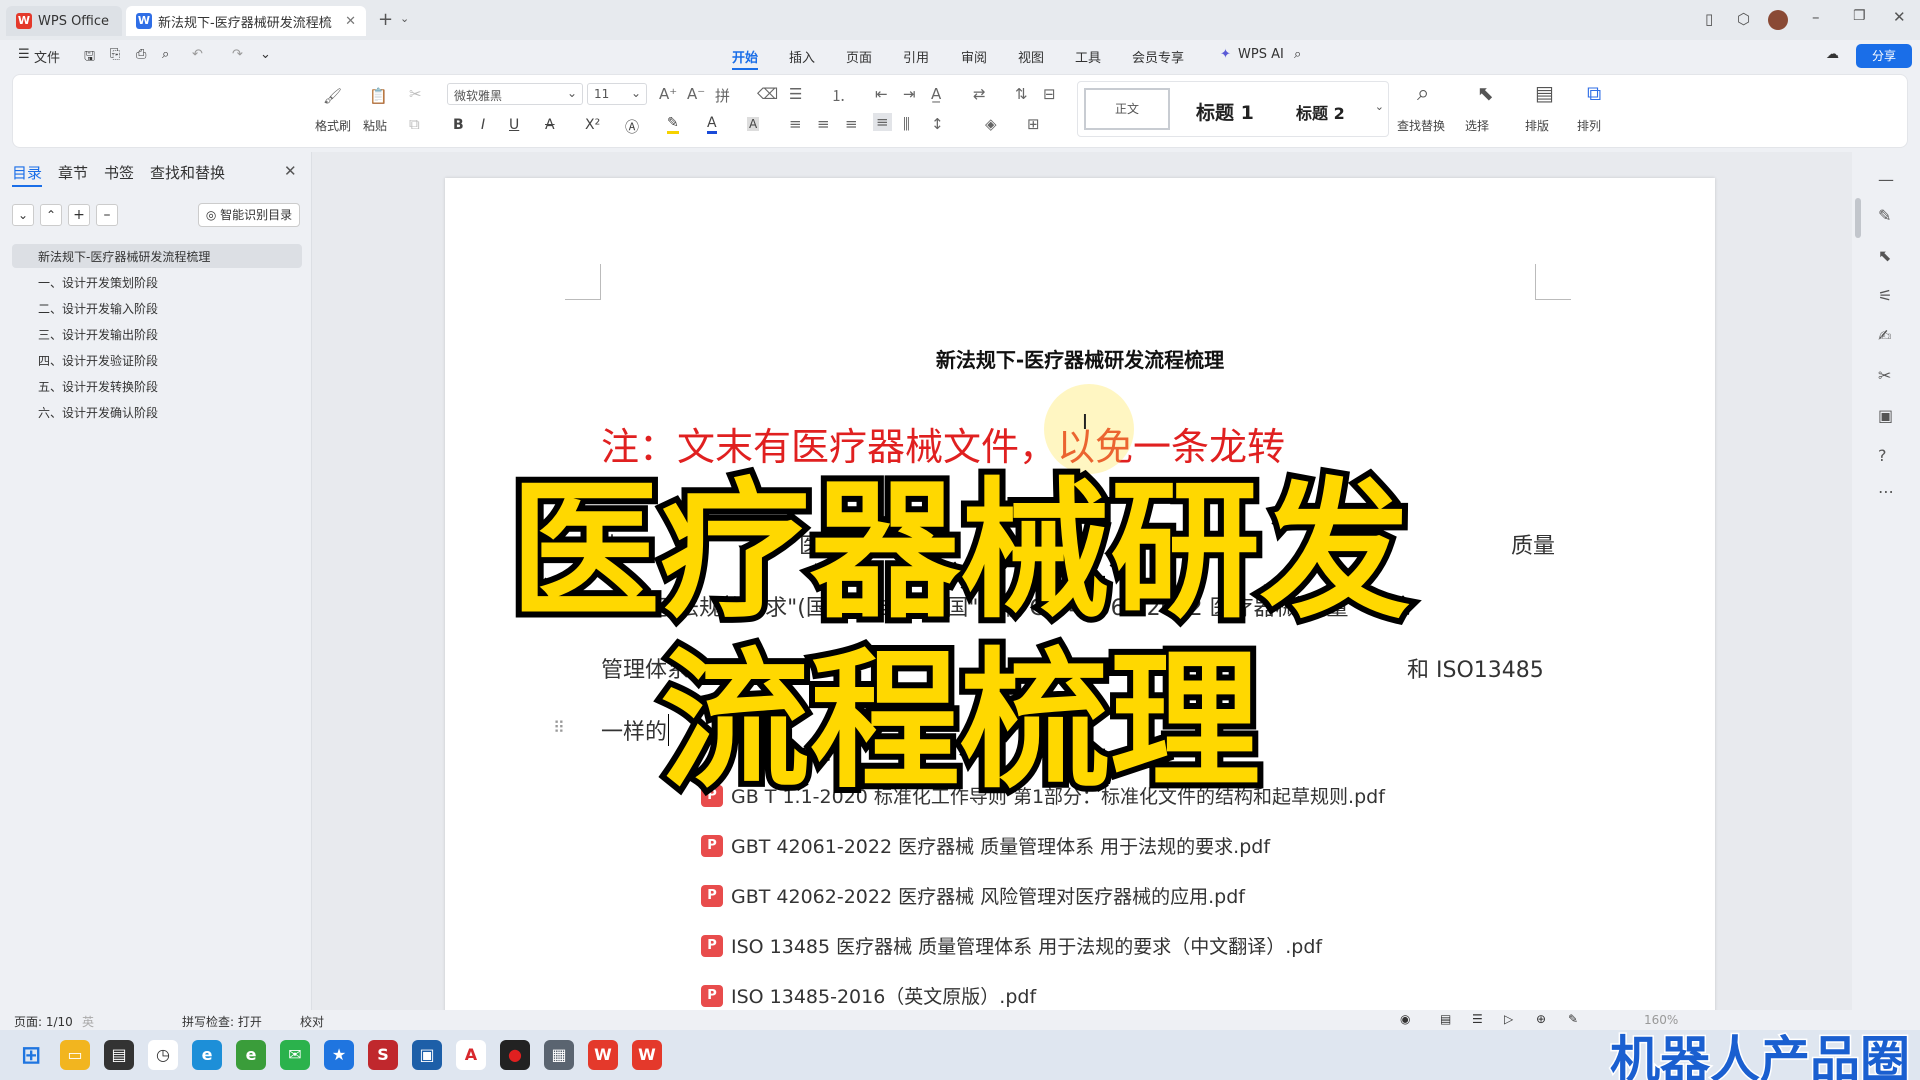 This screenshot has width=1920, height=1080. I want to click on close-pane-icon: ✕, so click(290, 171).